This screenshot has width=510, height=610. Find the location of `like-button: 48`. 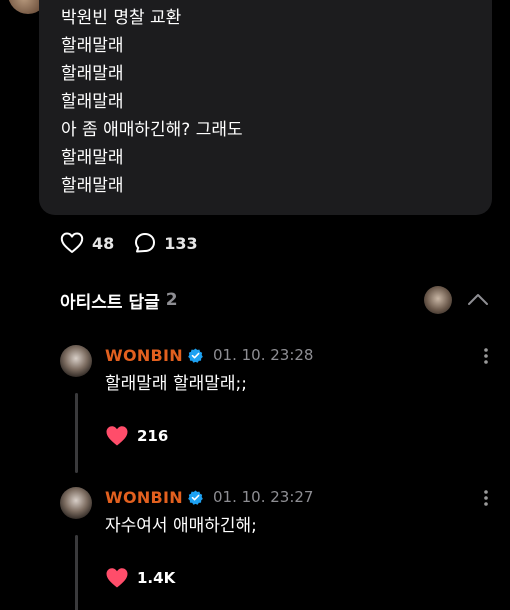

like-button: 48 is located at coordinates (87, 243).